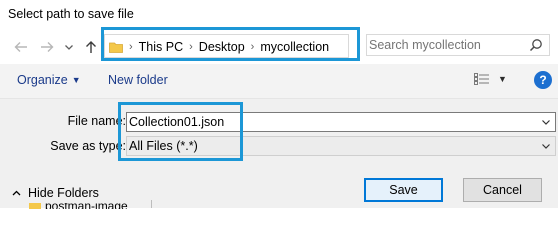 The width and height of the screenshot is (558, 240). I want to click on forward-button, so click(47, 47).